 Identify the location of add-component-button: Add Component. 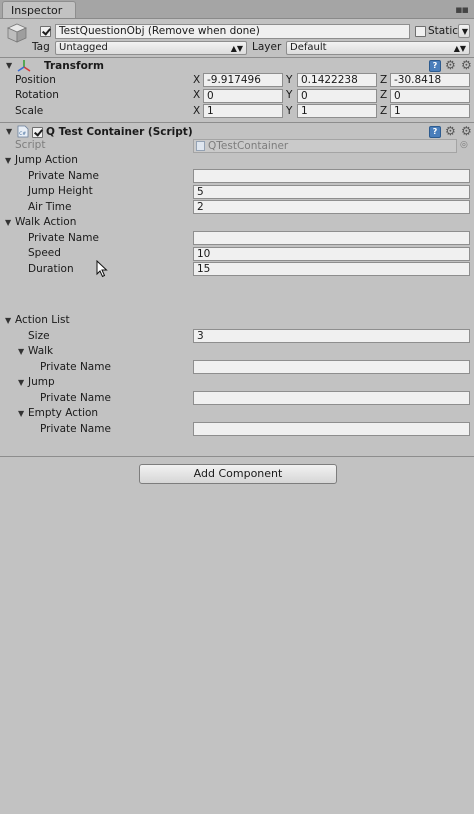
(238, 474).